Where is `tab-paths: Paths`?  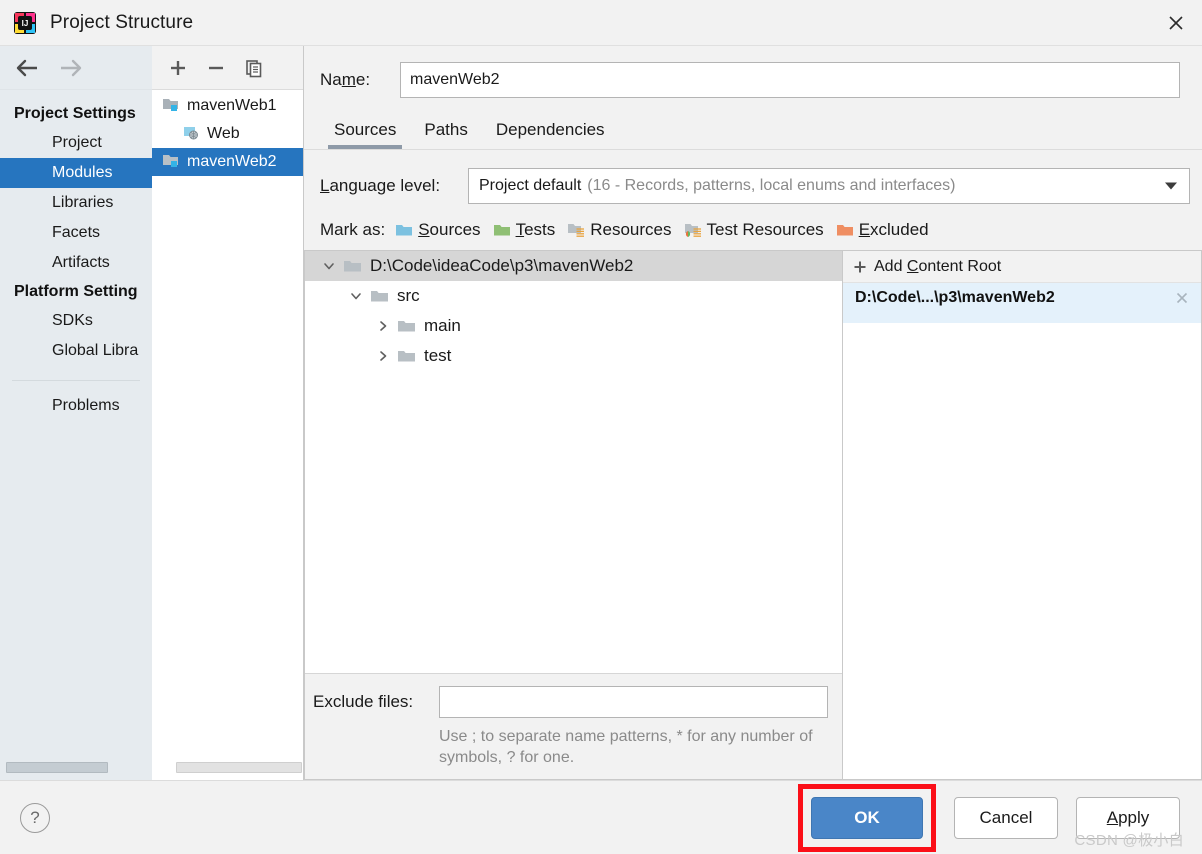
tab-paths: Paths is located at coordinates (445, 132).